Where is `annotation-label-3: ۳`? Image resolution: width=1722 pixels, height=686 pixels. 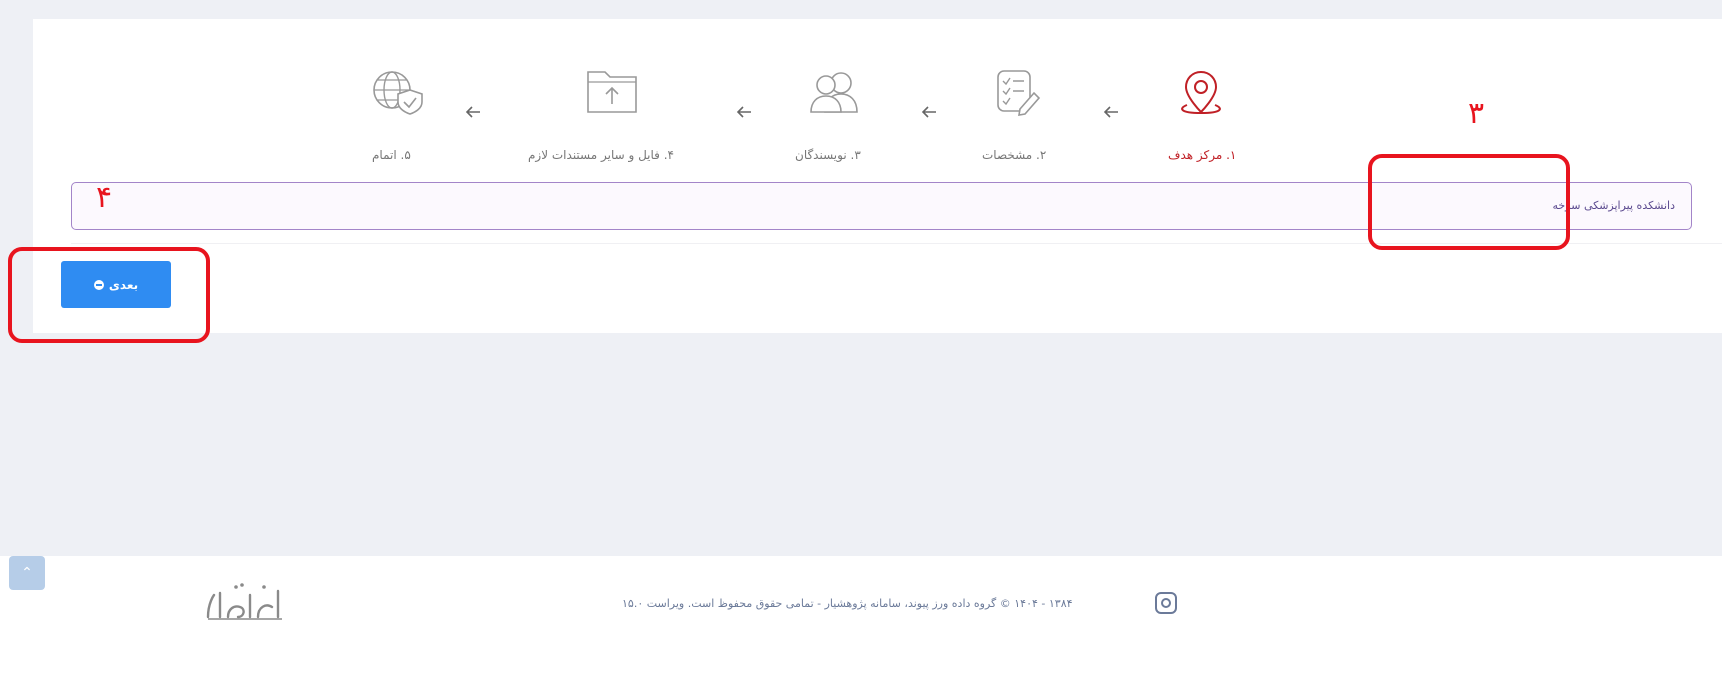
annotation-label-3: ۳ is located at coordinates (1476, 113).